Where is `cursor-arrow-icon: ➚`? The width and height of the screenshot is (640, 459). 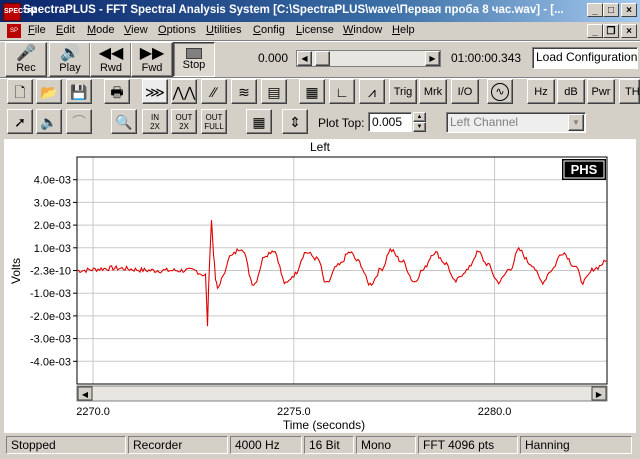 cursor-arrow-icon: ➚ is located at coordinates (20, 121).